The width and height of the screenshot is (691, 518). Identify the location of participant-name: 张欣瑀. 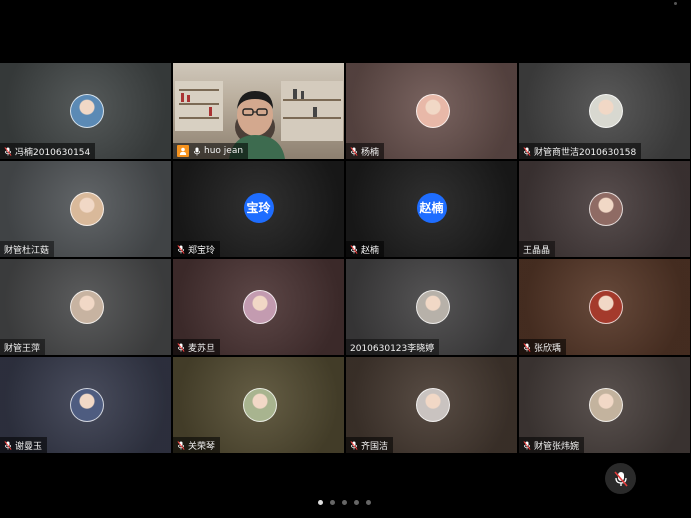
(548, 348).